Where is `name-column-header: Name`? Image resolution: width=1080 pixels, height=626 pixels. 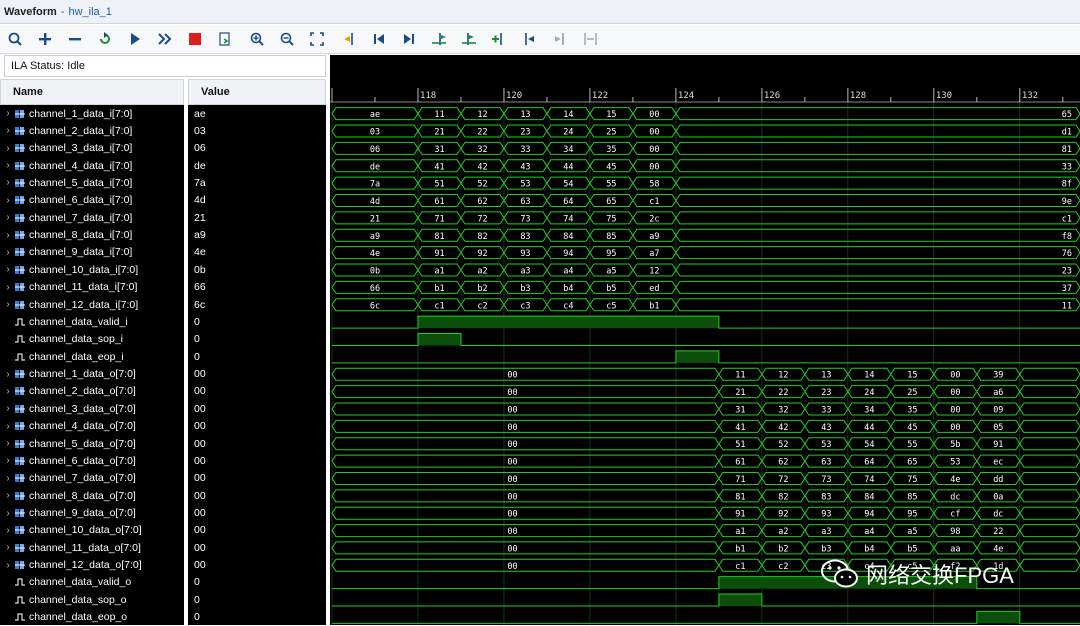 name-column-header: Name is located at coordinates (92, 92).